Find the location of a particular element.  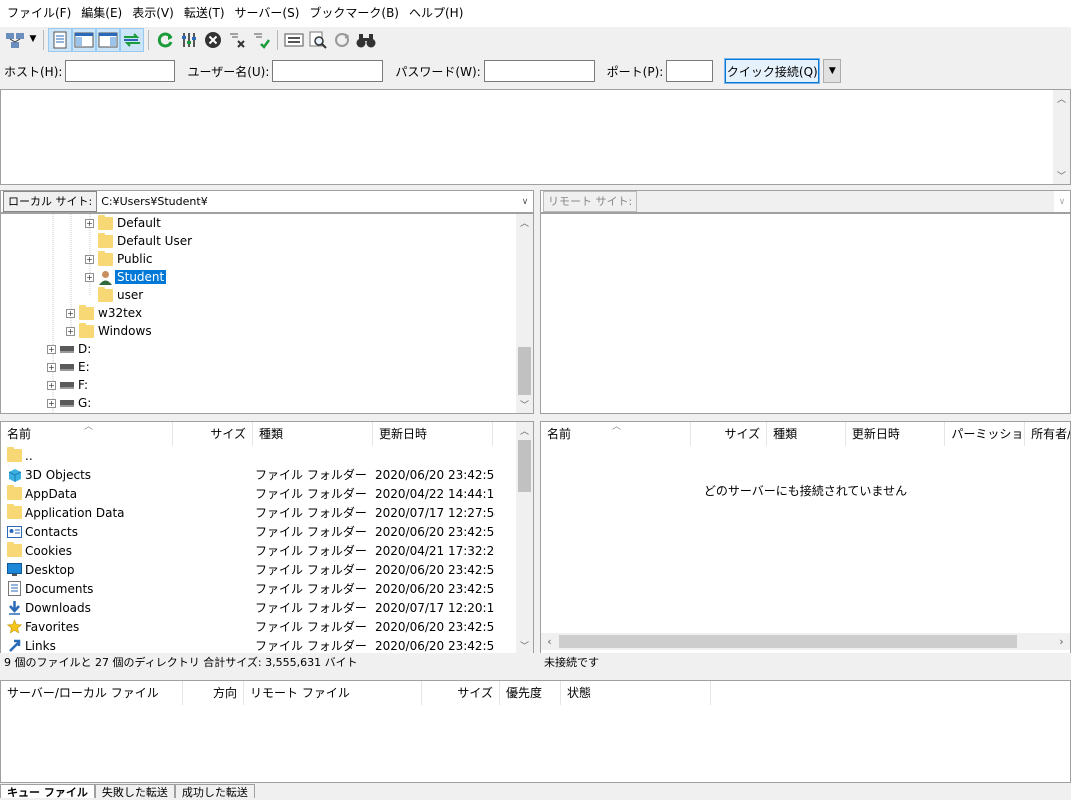

toggle-local-tree-icon is located at coordinates (84, 39).